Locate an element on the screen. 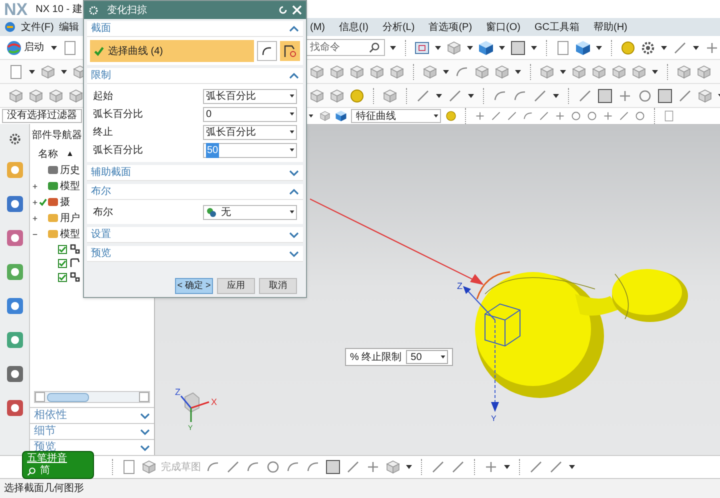 The image size is (720, 498). input-mode-label: 简 is located at coordinates (45, 471).